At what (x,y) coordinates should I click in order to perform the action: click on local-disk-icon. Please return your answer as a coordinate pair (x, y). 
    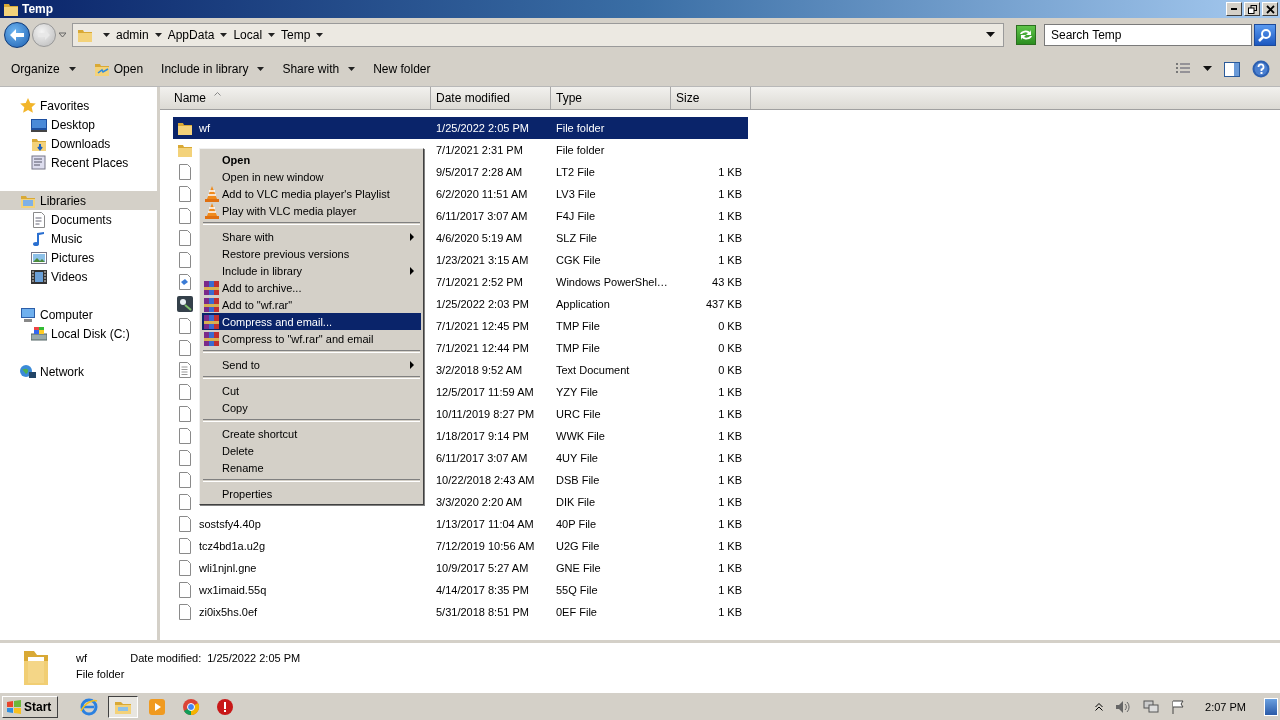
    Looking at the image, I should click on (39, 333).